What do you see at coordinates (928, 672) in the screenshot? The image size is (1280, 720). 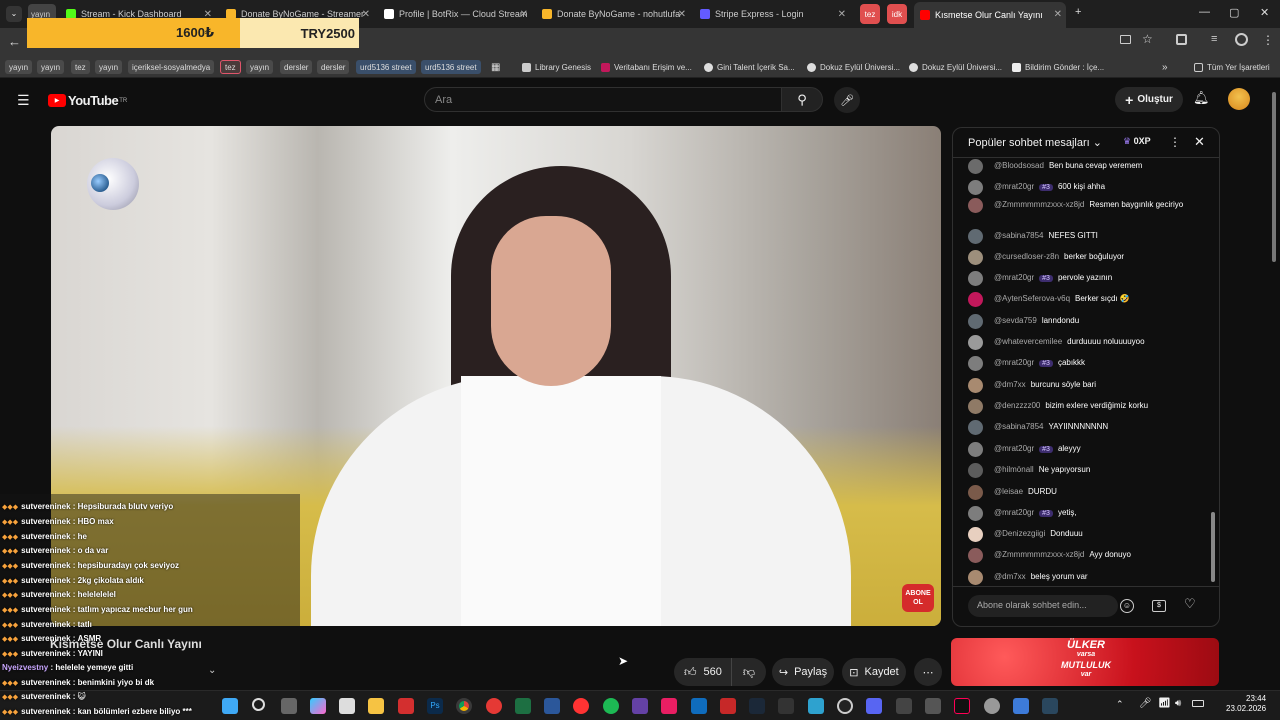 I see `more-actions-button: ⋯` at bounding box center [928, 672].